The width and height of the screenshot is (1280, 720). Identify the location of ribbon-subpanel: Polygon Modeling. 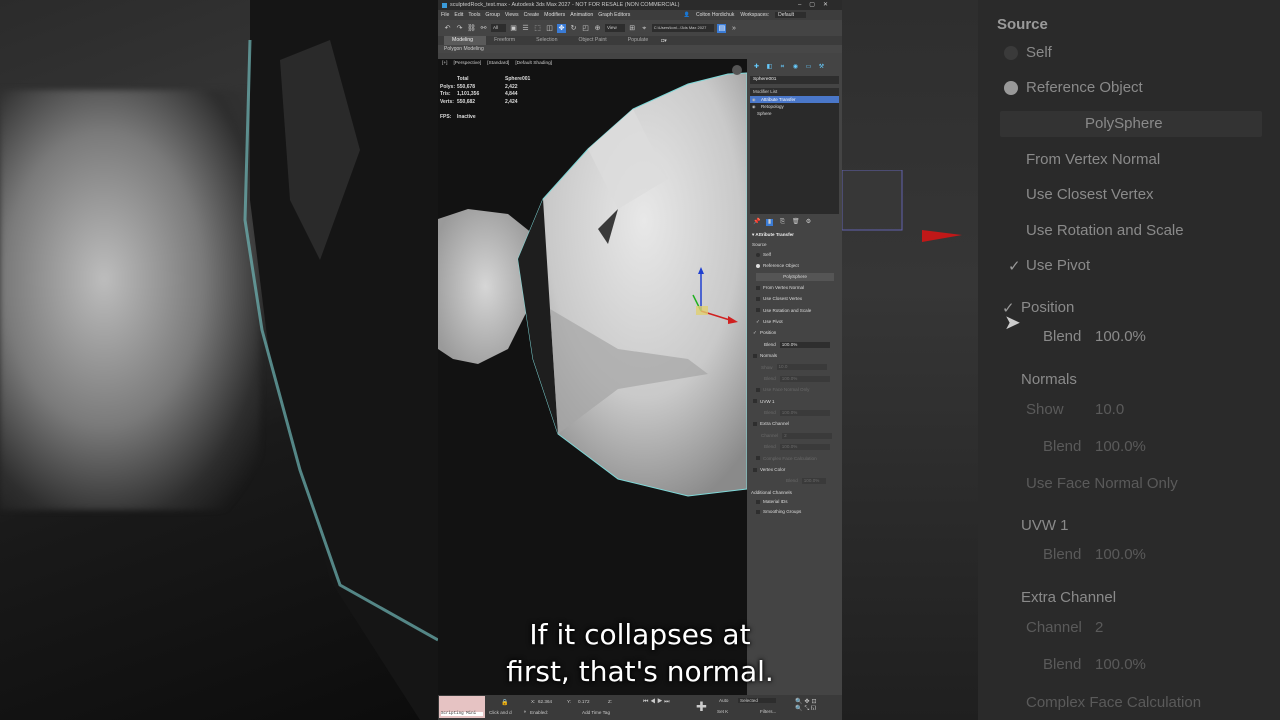
(640, 49).